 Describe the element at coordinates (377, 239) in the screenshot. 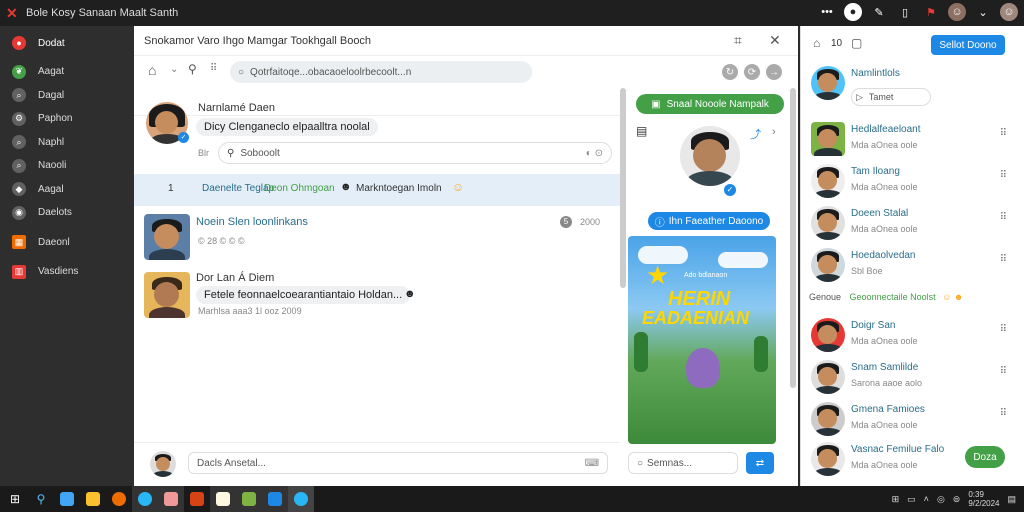

I see `message-item: Noein Slen loonlinkans © 28 © © © 5 2000` at that location.